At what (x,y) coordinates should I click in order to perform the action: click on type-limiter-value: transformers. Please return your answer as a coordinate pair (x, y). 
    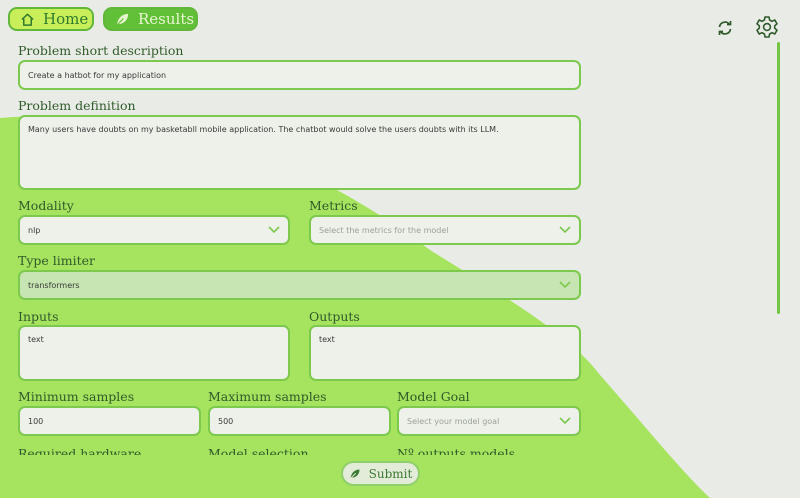
    Looking at the image, I should click on (54, 285).